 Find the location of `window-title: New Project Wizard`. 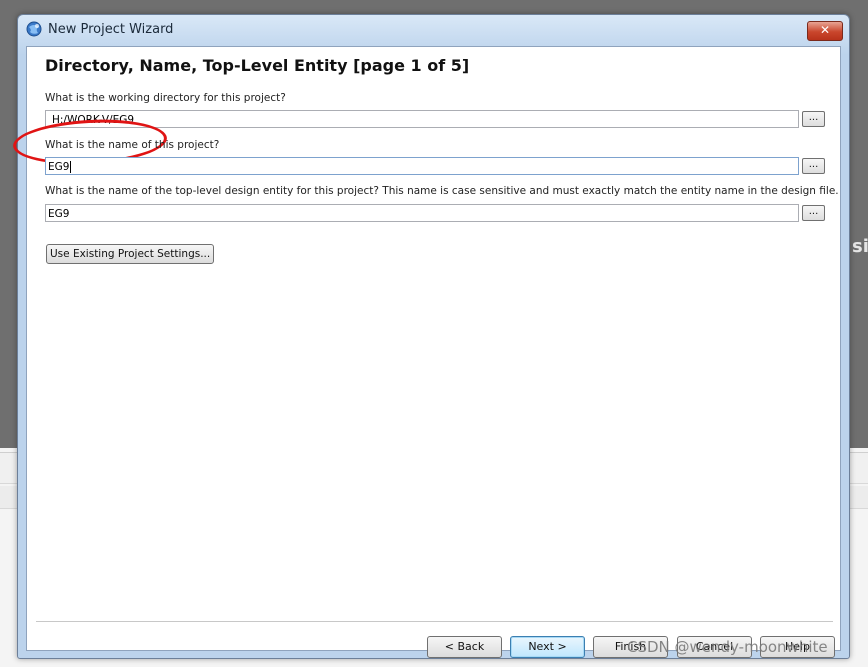

window-title: New Project Wizard is located at coordinates (111, 29).